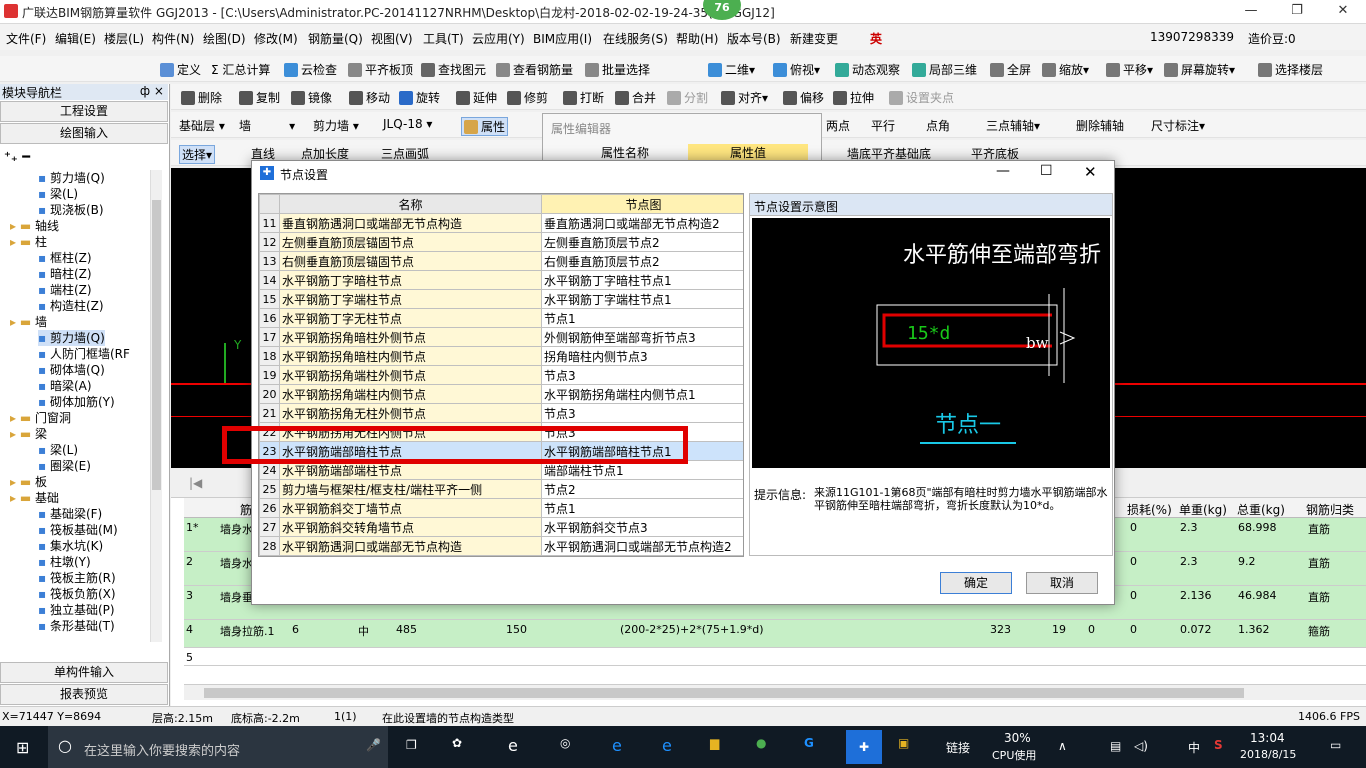  What do you see at coordinates (1046, 171) in the screenshot?
I see `dialog-maximize-button: ☐` at bounding box center [1046, 171].